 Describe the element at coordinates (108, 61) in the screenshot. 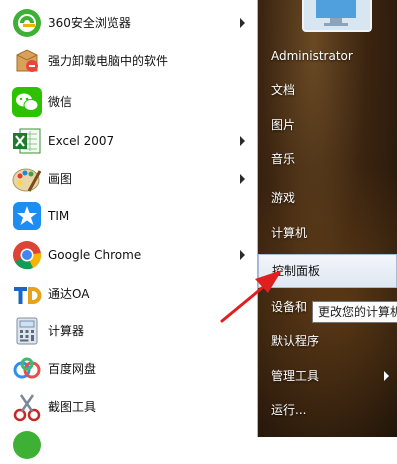

I see `program-label: 强力卸载电脑中的软件` at that location.